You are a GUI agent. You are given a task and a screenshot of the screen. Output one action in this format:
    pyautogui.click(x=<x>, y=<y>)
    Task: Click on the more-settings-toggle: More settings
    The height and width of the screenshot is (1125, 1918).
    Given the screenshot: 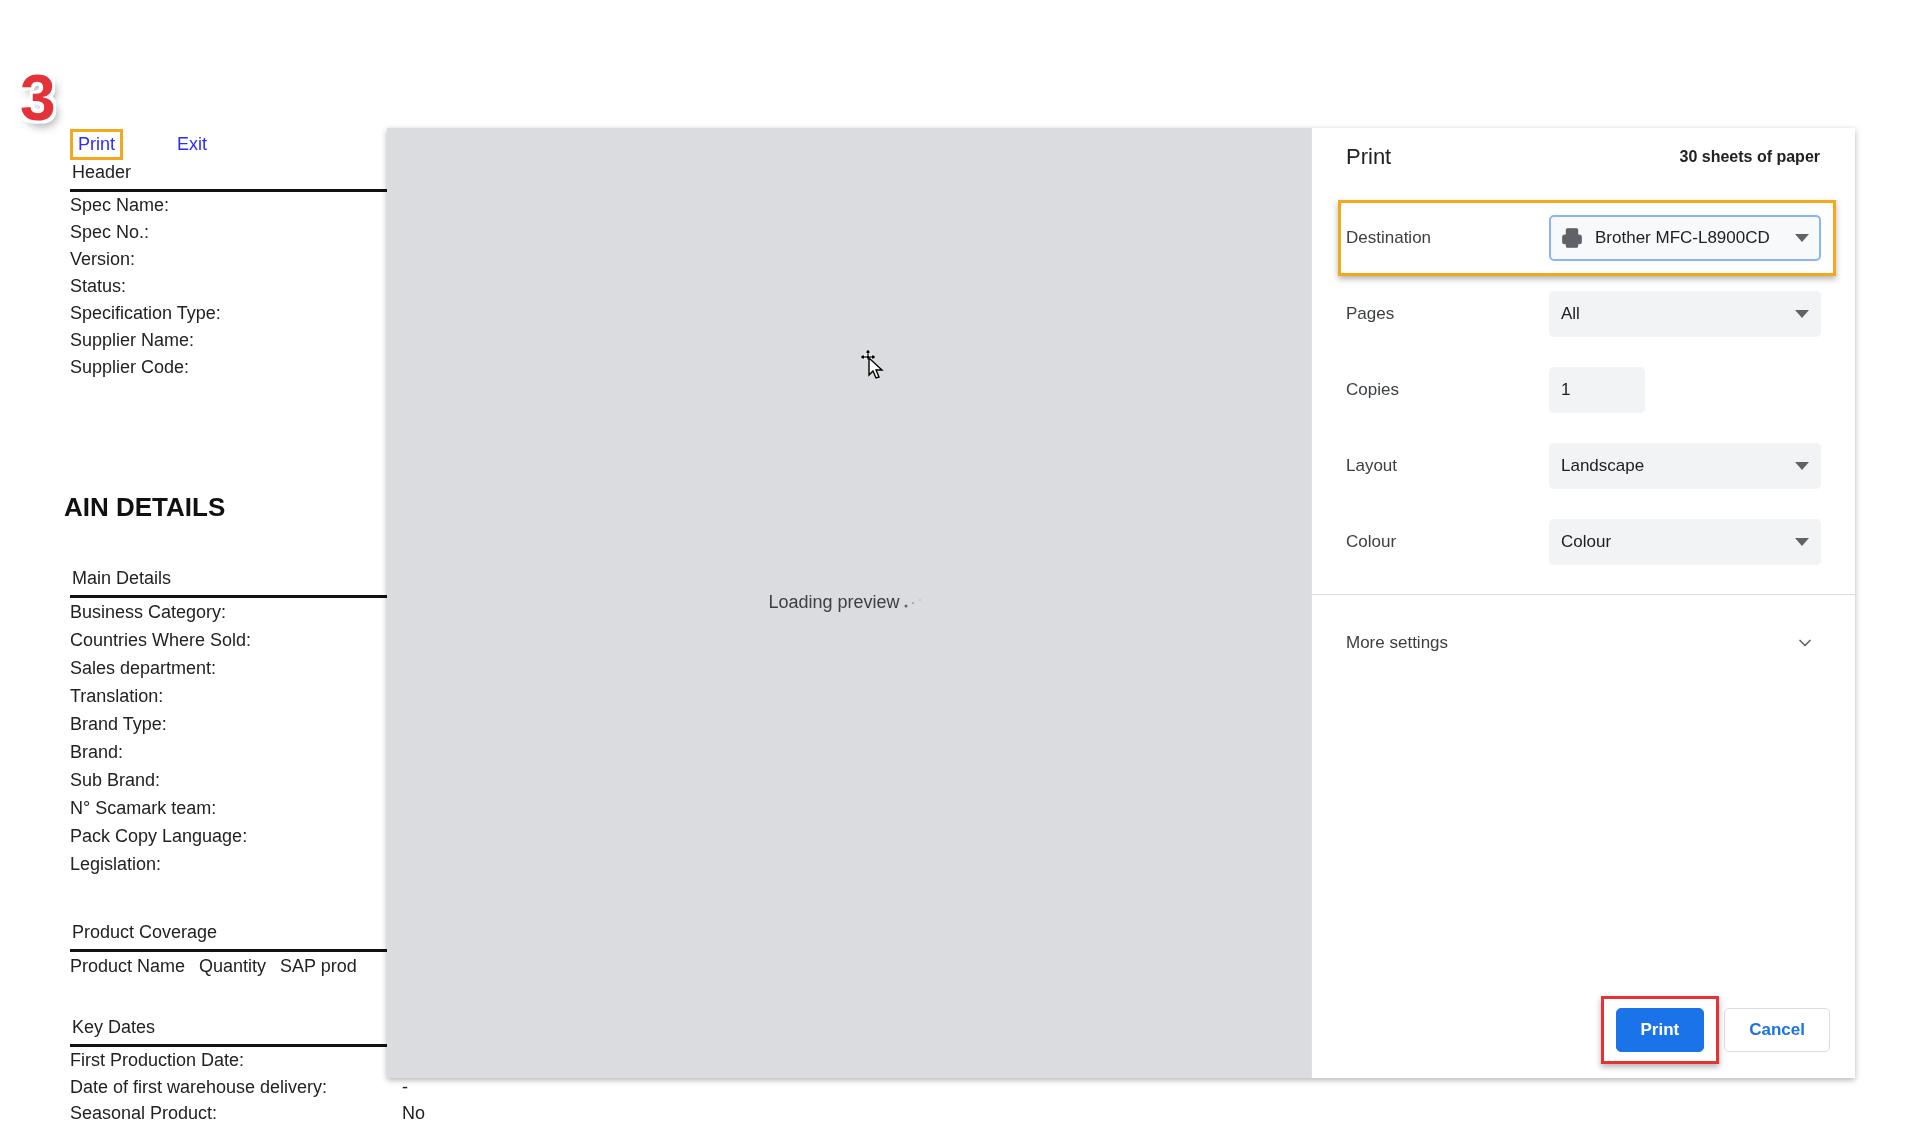 What is the action you would take?
    pyautogui.click(x=1583, y=643)
    